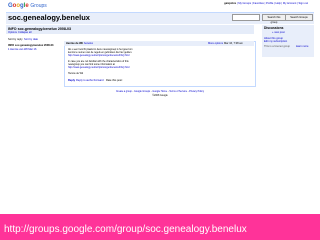  What do you see at coordinates (244, 3) in the screenshot?
I see `nav-my-groups: My Groups` at bounding box center [244, 3].